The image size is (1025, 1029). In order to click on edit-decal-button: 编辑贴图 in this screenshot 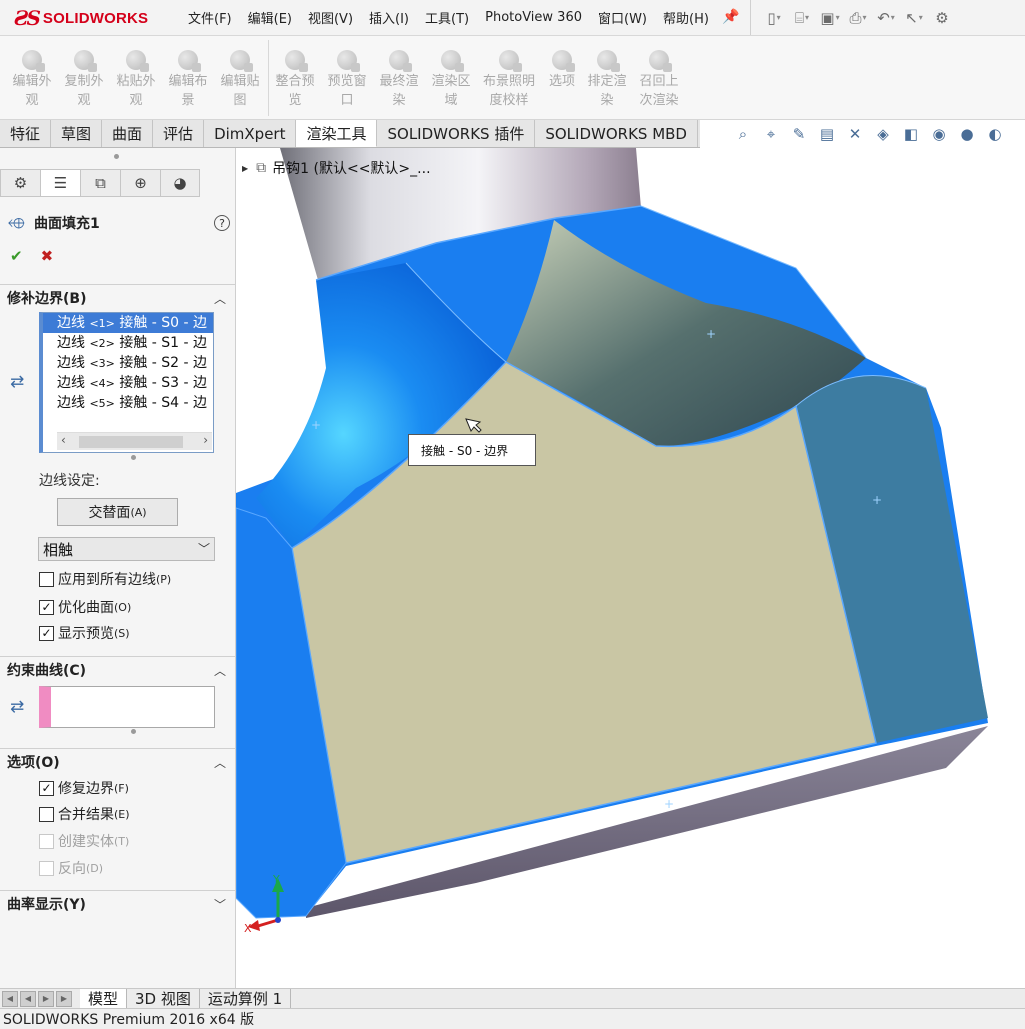, I will do `click(240, 80)`.